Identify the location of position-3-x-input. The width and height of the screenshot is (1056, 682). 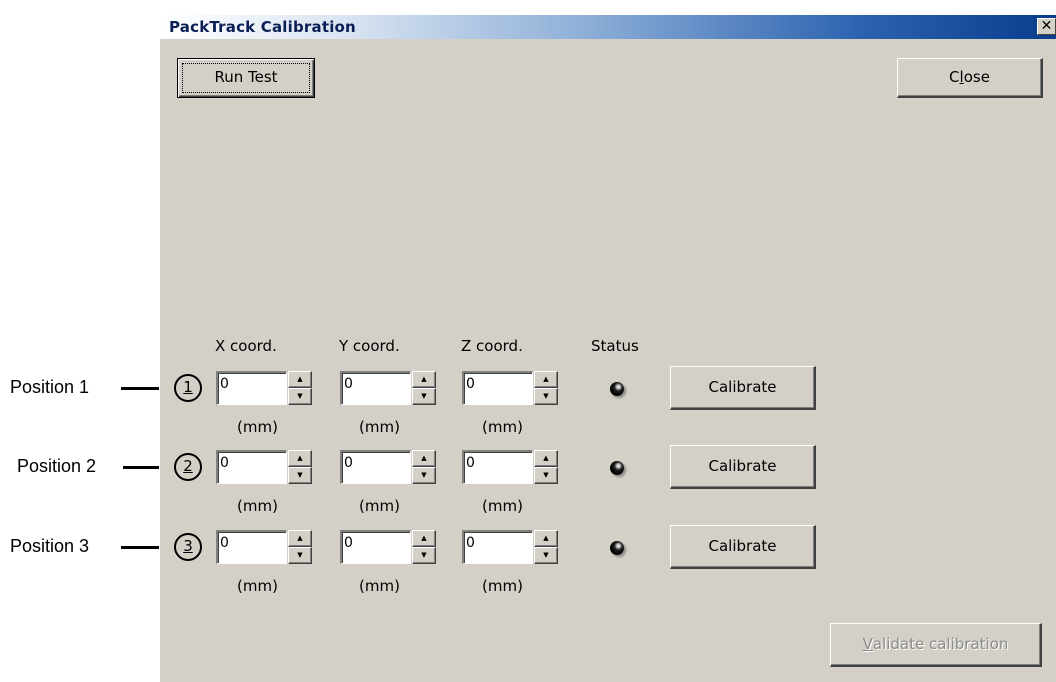
(249, 542).